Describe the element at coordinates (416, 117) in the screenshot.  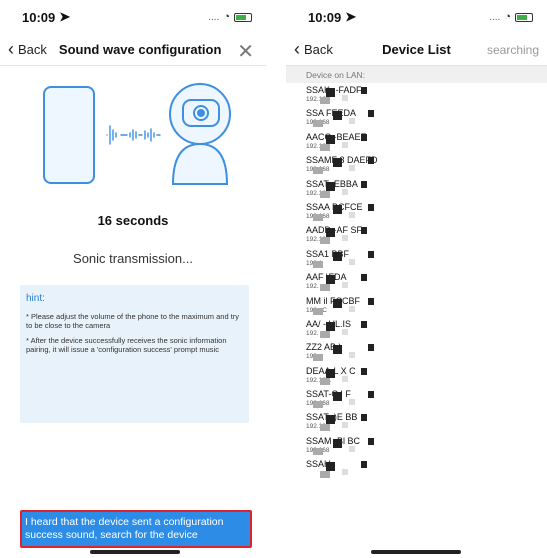
I see `device-list-item: SSA FEEDA192.168` at that location.